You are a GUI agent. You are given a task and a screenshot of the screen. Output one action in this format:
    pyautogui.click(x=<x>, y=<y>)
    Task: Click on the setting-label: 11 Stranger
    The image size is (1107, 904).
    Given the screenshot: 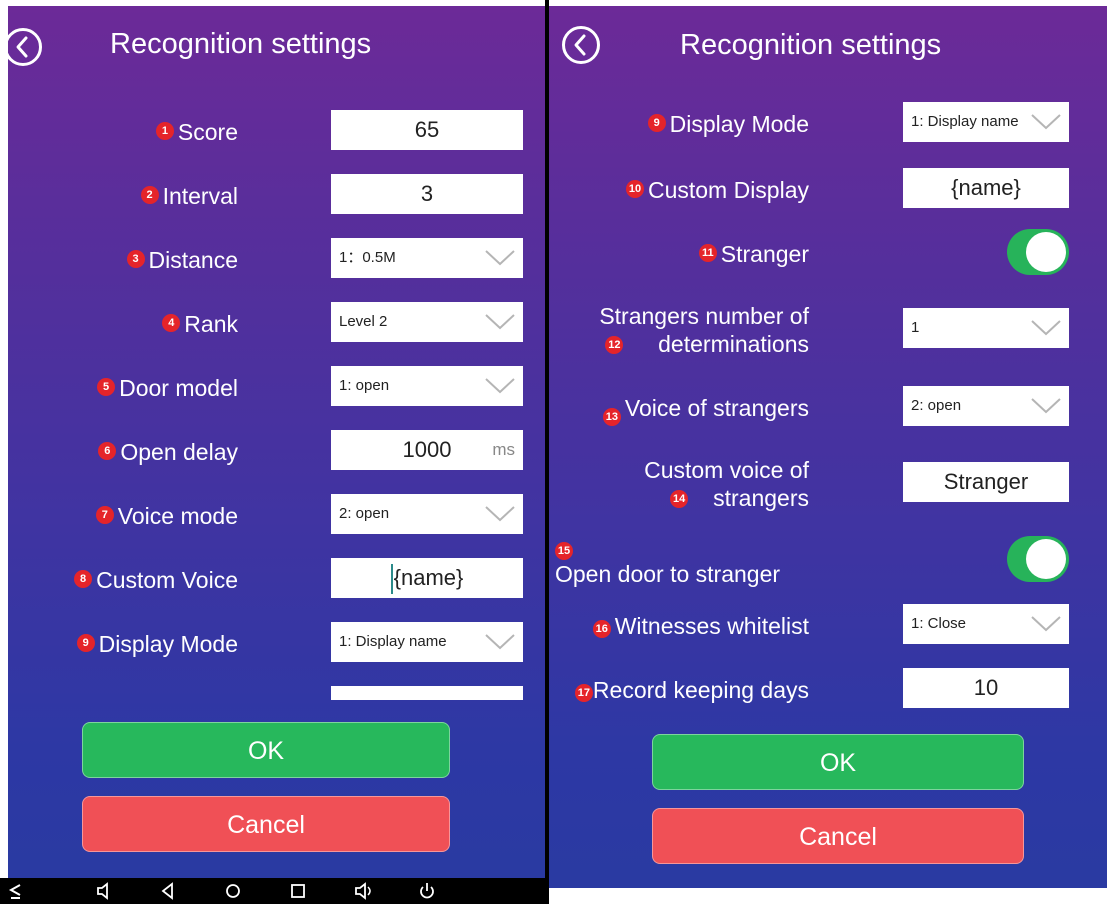 What is the action you would take?
    pyautogui.click(x=753, y=254)
    